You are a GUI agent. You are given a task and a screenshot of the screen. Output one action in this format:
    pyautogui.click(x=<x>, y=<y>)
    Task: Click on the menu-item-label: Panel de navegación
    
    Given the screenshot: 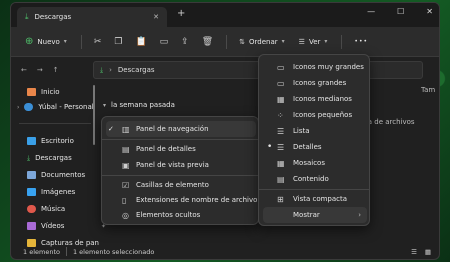 What is the action you would take?
    pyautogui.click(x=172, y=129)
    